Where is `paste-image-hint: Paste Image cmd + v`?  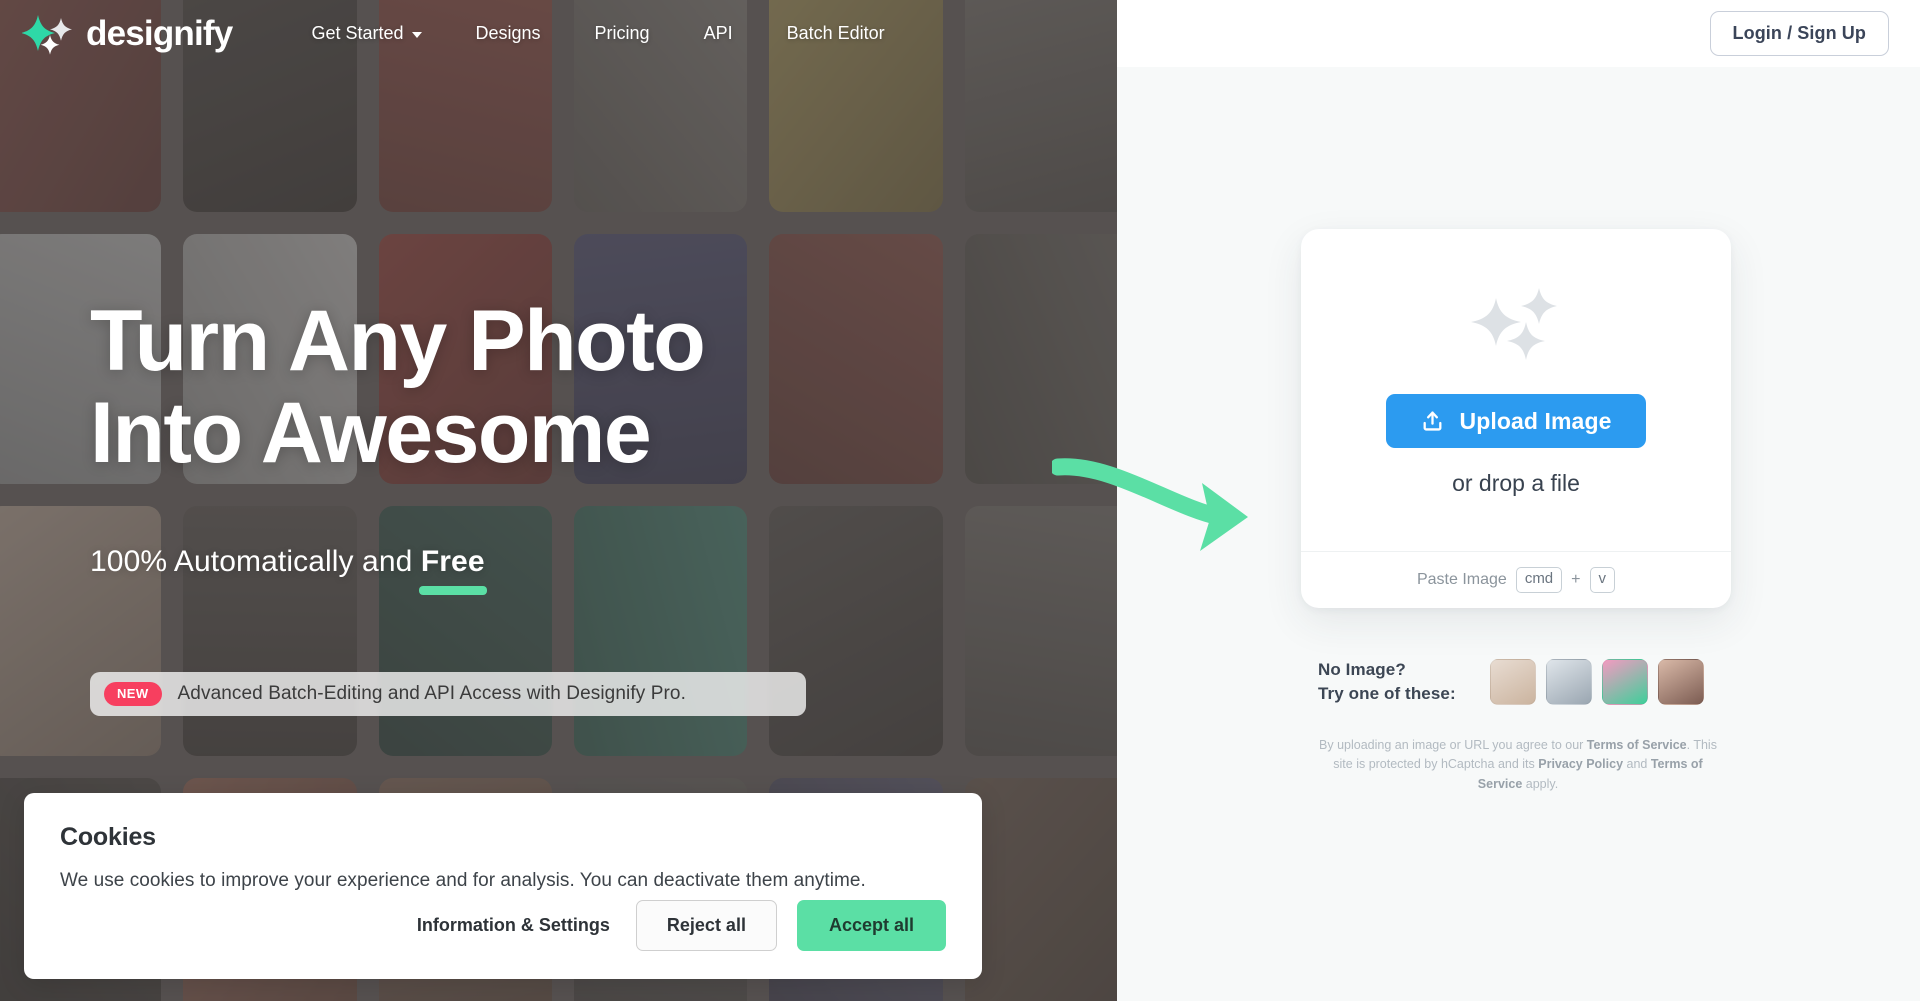 paste-image-hint: Paste Image cmd + v is located at coordinates (1516, 579).